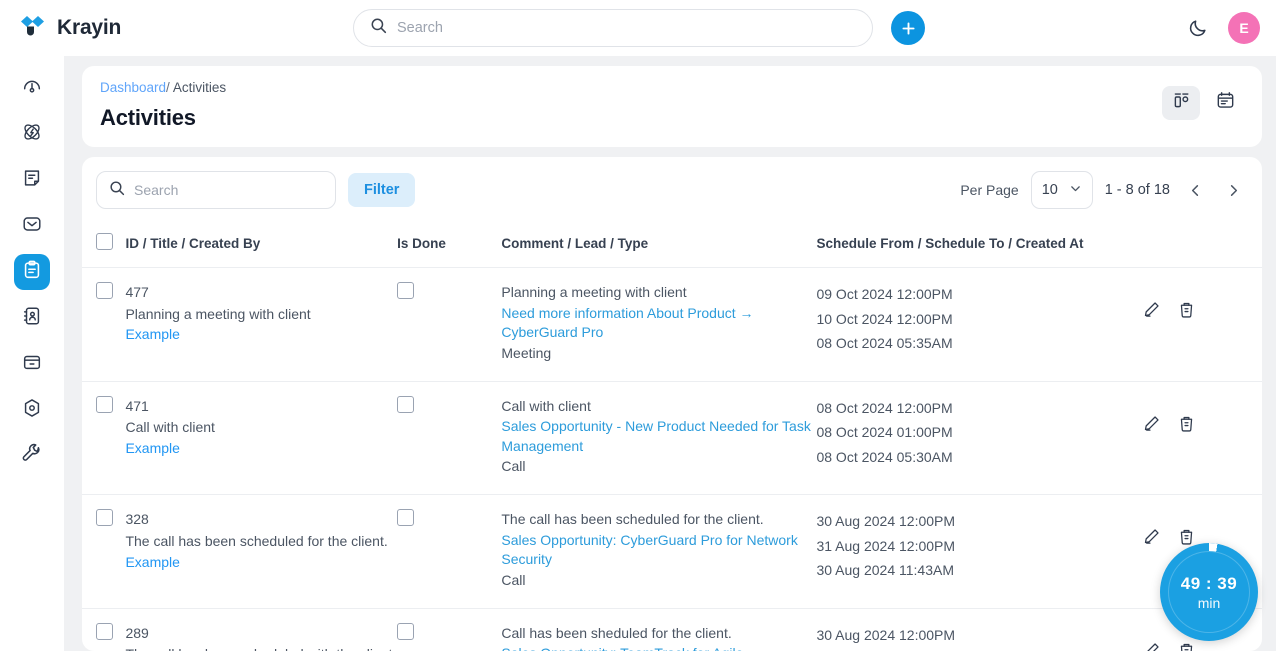 This screenshot has width=1276, height=651. Describe the element at coordinates (104, 241) in the screenshot. I see `select-all-checkbox` at that location.